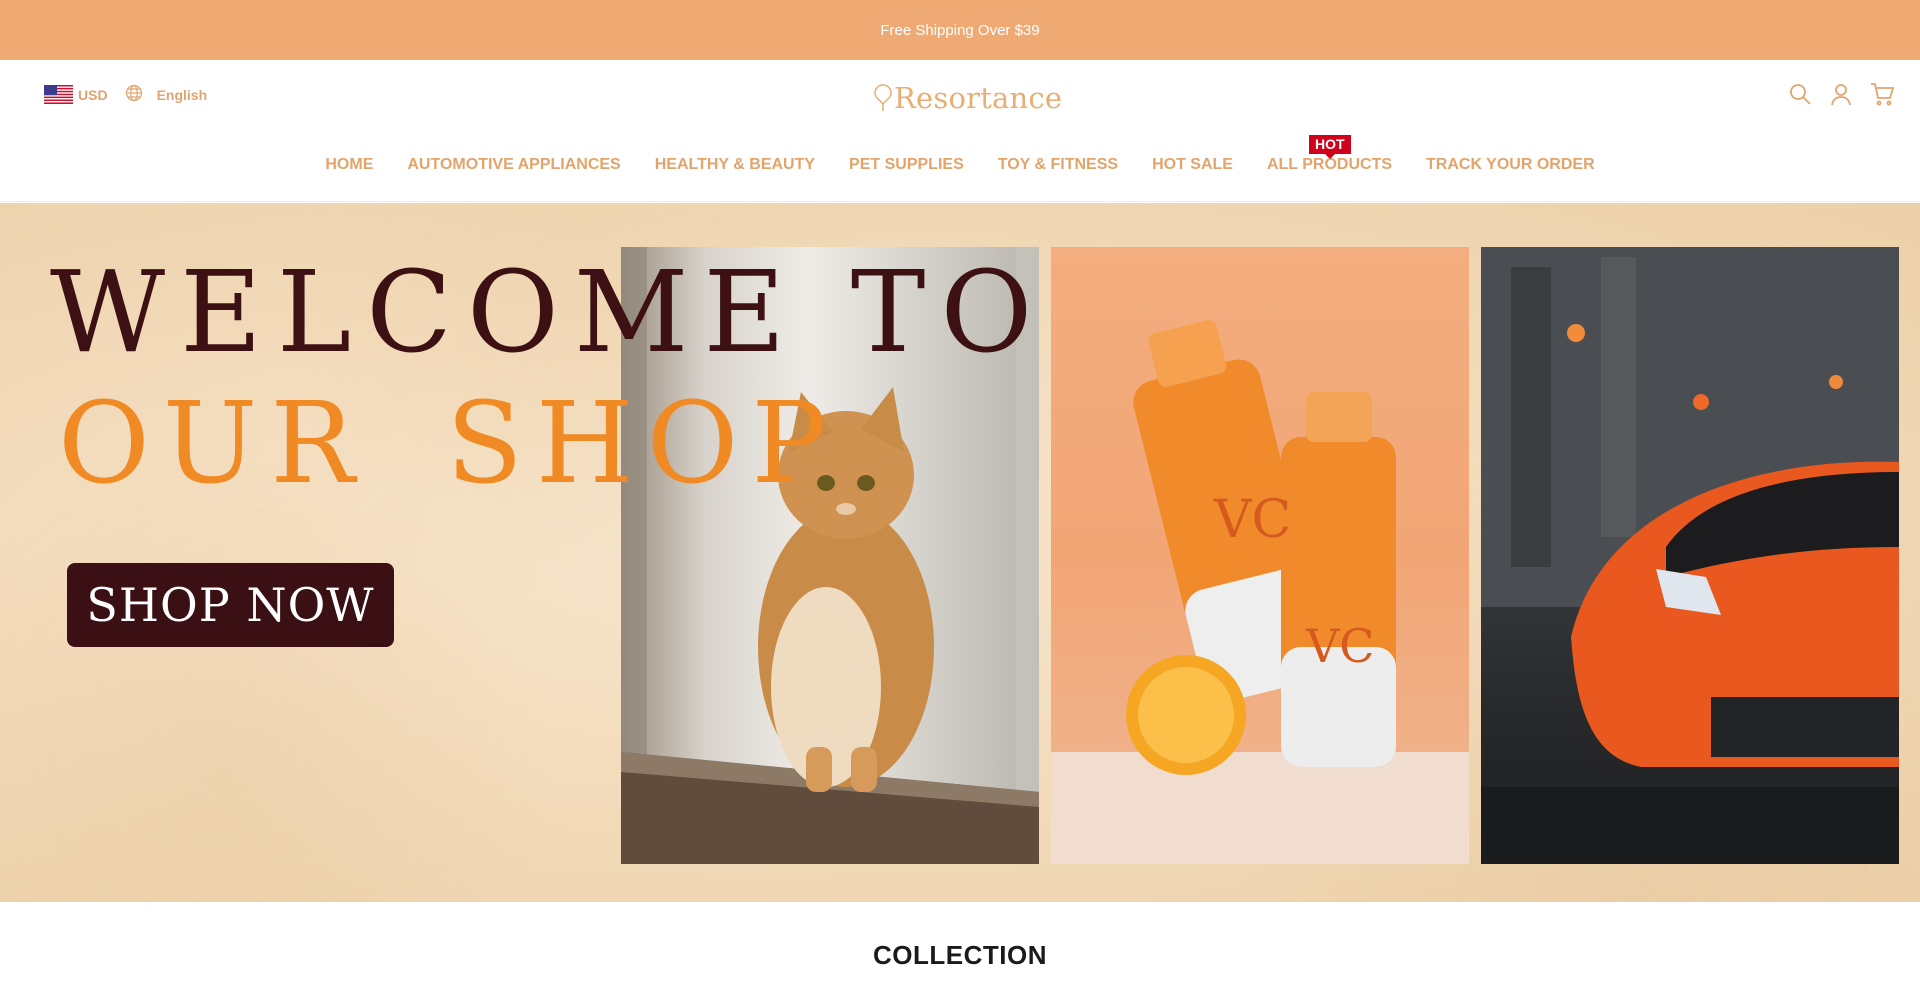 Image resolution: width=1920 pixels, height=993 pixels. What do you see at coordinates (978, 98) in the screenshot?
I see `logo-text: Resortance` at bounding box center [978, 98].